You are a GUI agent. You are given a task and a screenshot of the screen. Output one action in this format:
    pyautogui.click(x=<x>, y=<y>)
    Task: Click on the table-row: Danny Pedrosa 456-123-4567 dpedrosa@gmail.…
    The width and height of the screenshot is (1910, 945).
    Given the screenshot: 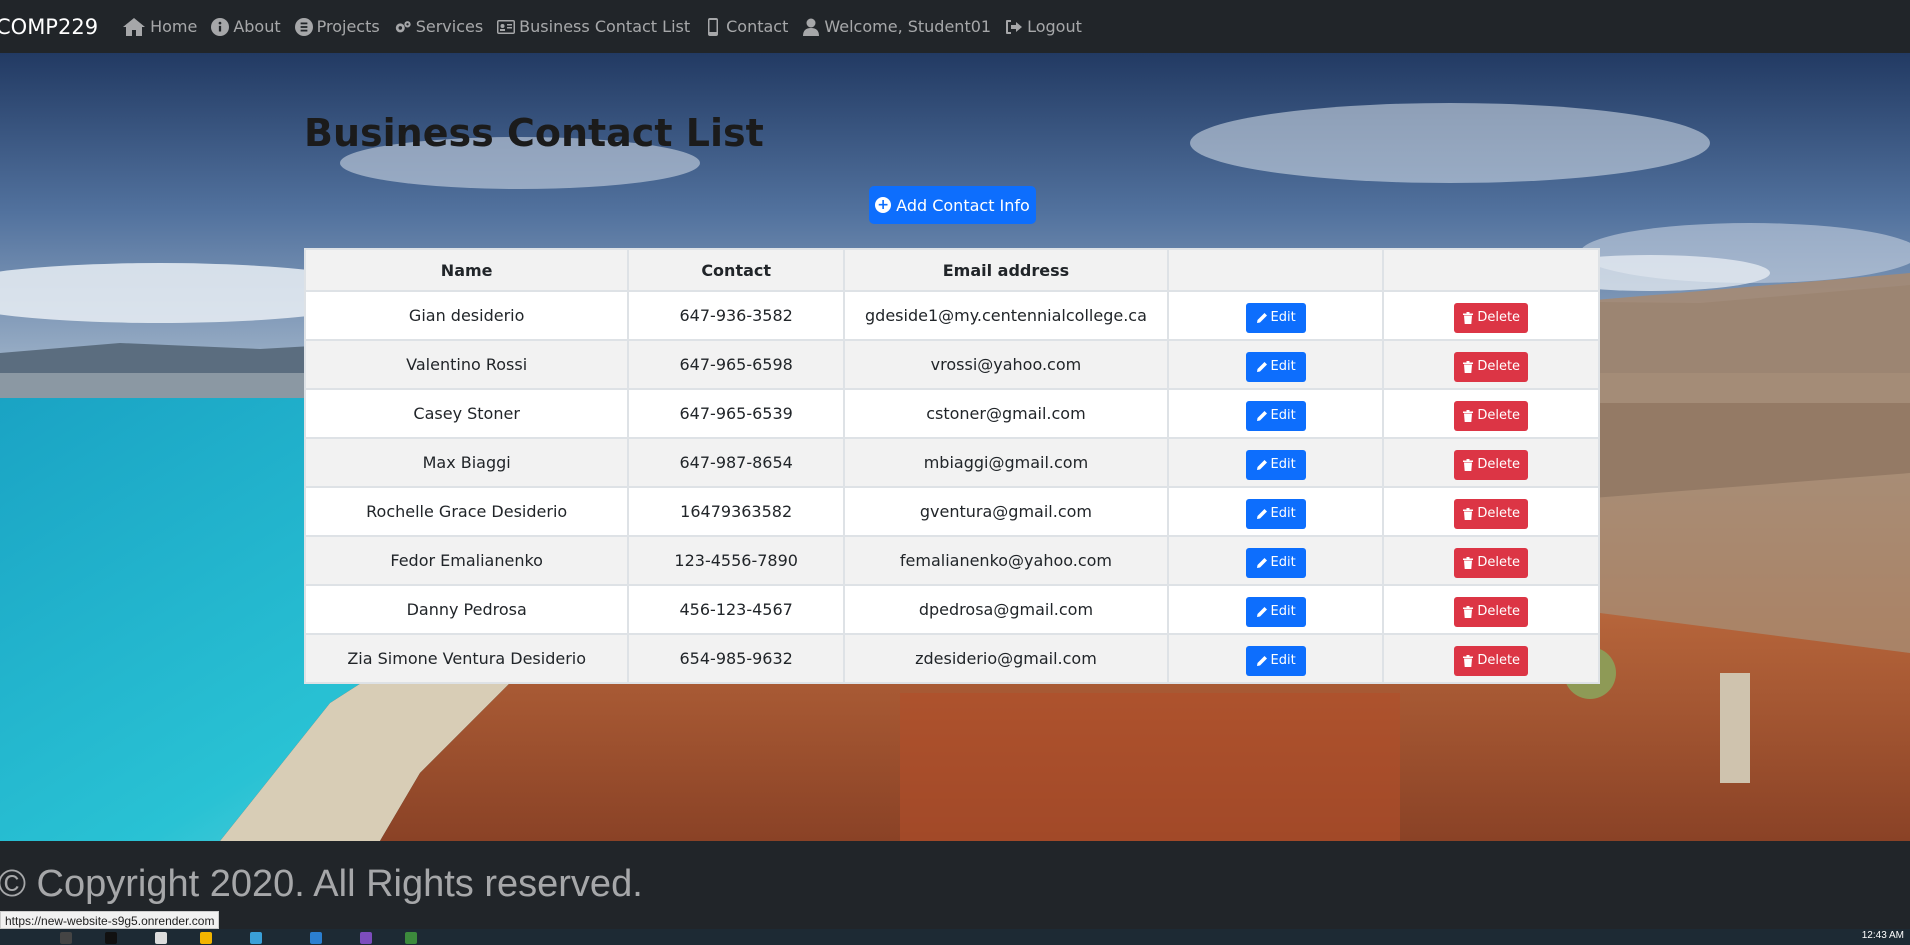 What is the action you would take?
    pyautogui.click(x=951, y=609)
    